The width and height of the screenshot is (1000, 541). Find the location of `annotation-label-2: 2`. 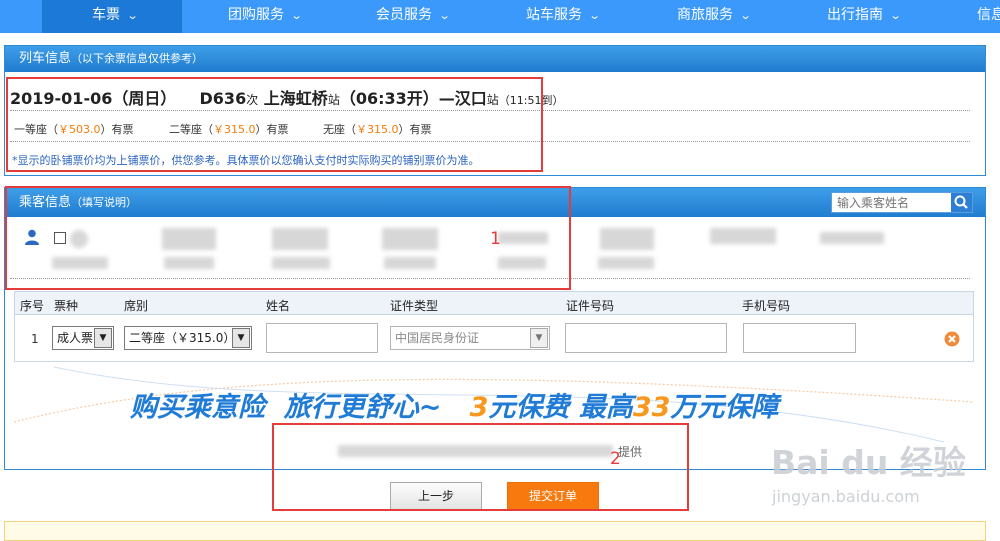

annotation-label-2: 2 is located at coordinates (615, 459).